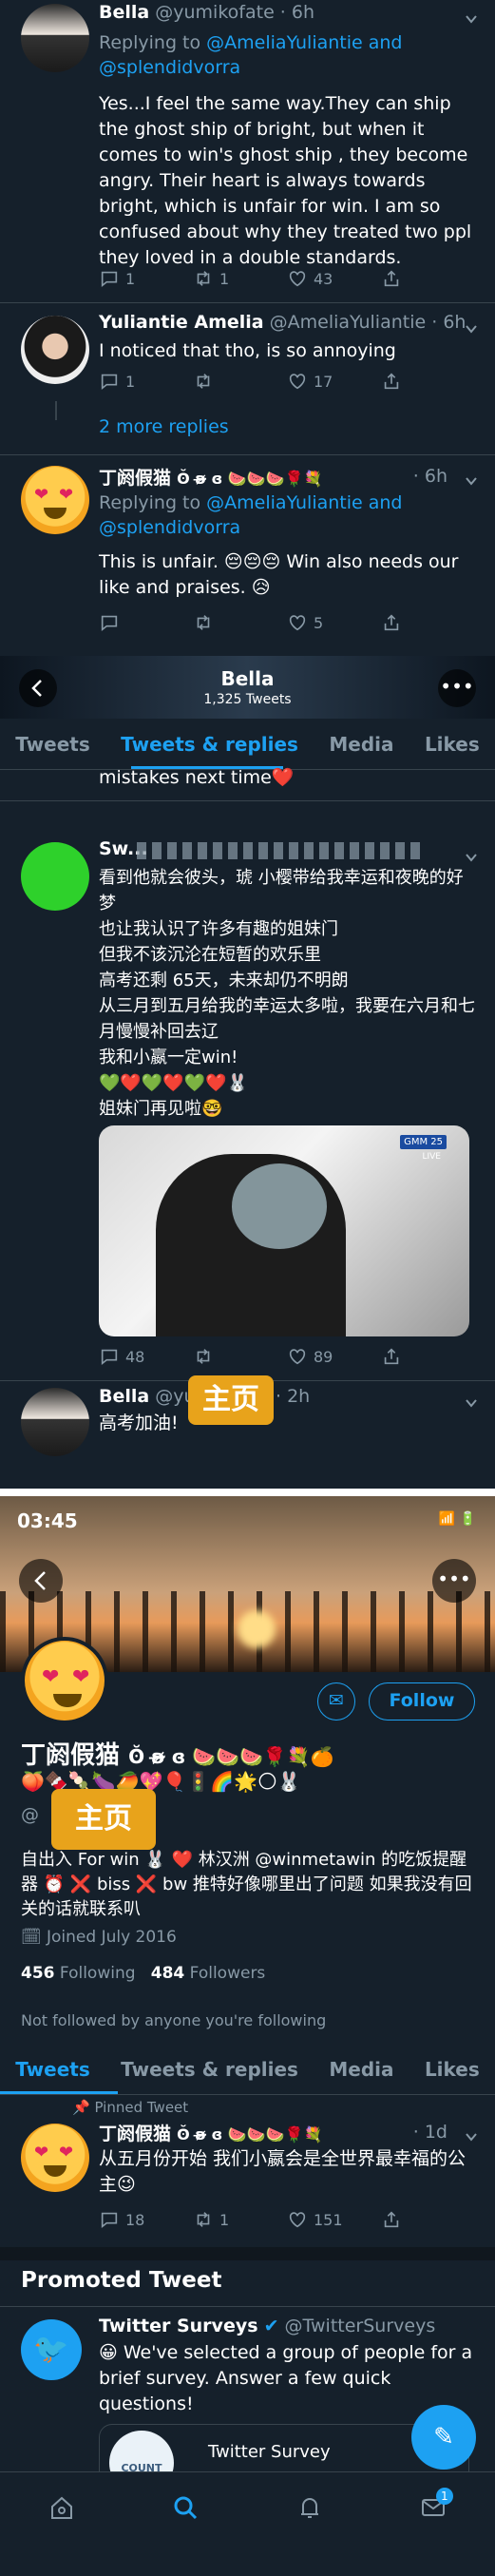 This screenshot has width=495, height=2576. Describe the element at coordinates (325, 381) in the screenshot. I see `like-button: 17` at that location.